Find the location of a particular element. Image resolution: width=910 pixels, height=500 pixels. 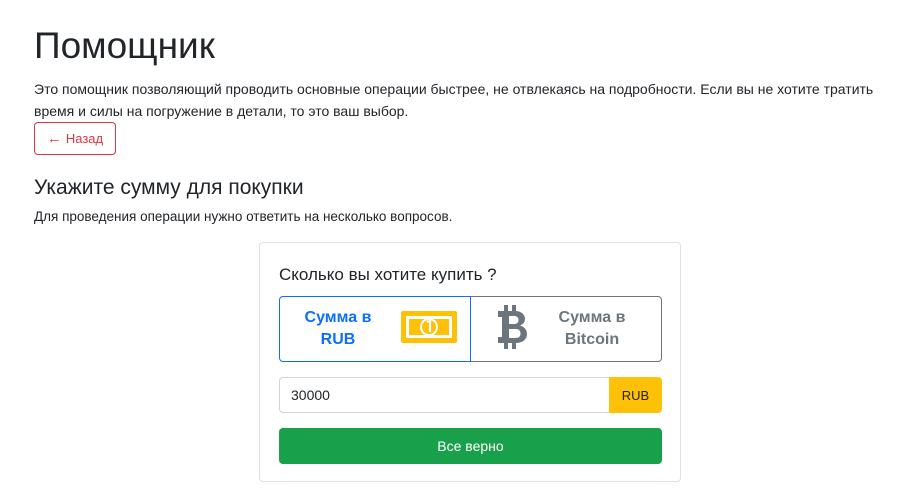

back-button-label: Назад is located at coordinates (84, 138).